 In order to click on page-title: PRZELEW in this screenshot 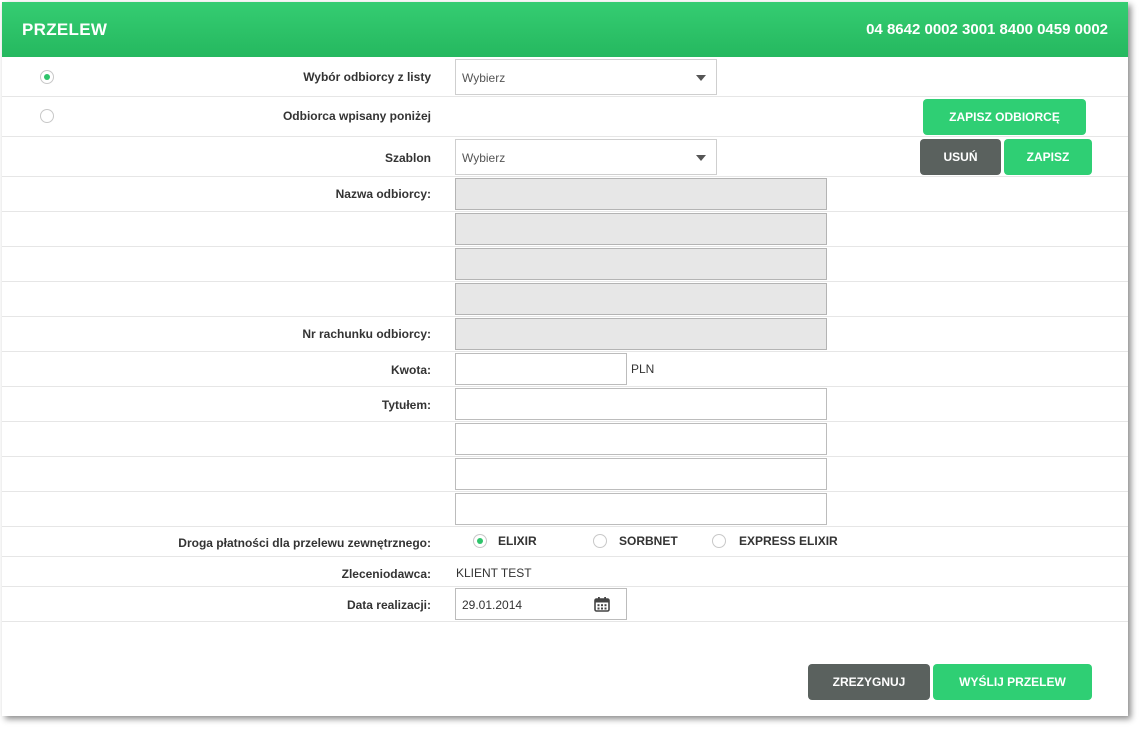, I will do `click(65, 29)`.